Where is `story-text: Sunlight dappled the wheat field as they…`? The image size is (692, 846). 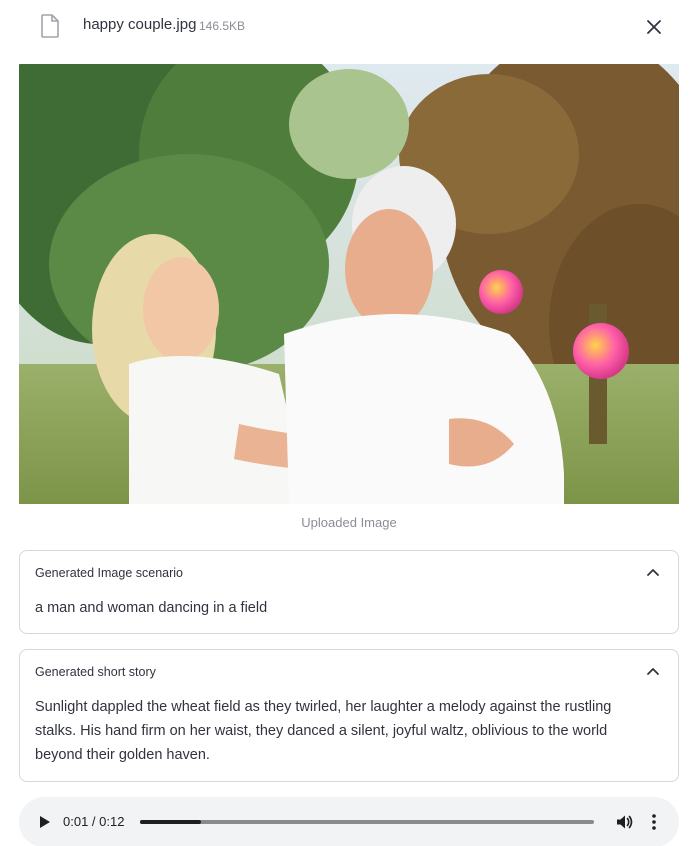 story-text: Sunlight dappled the wheat field as they… is located at coordinates (323, 731).